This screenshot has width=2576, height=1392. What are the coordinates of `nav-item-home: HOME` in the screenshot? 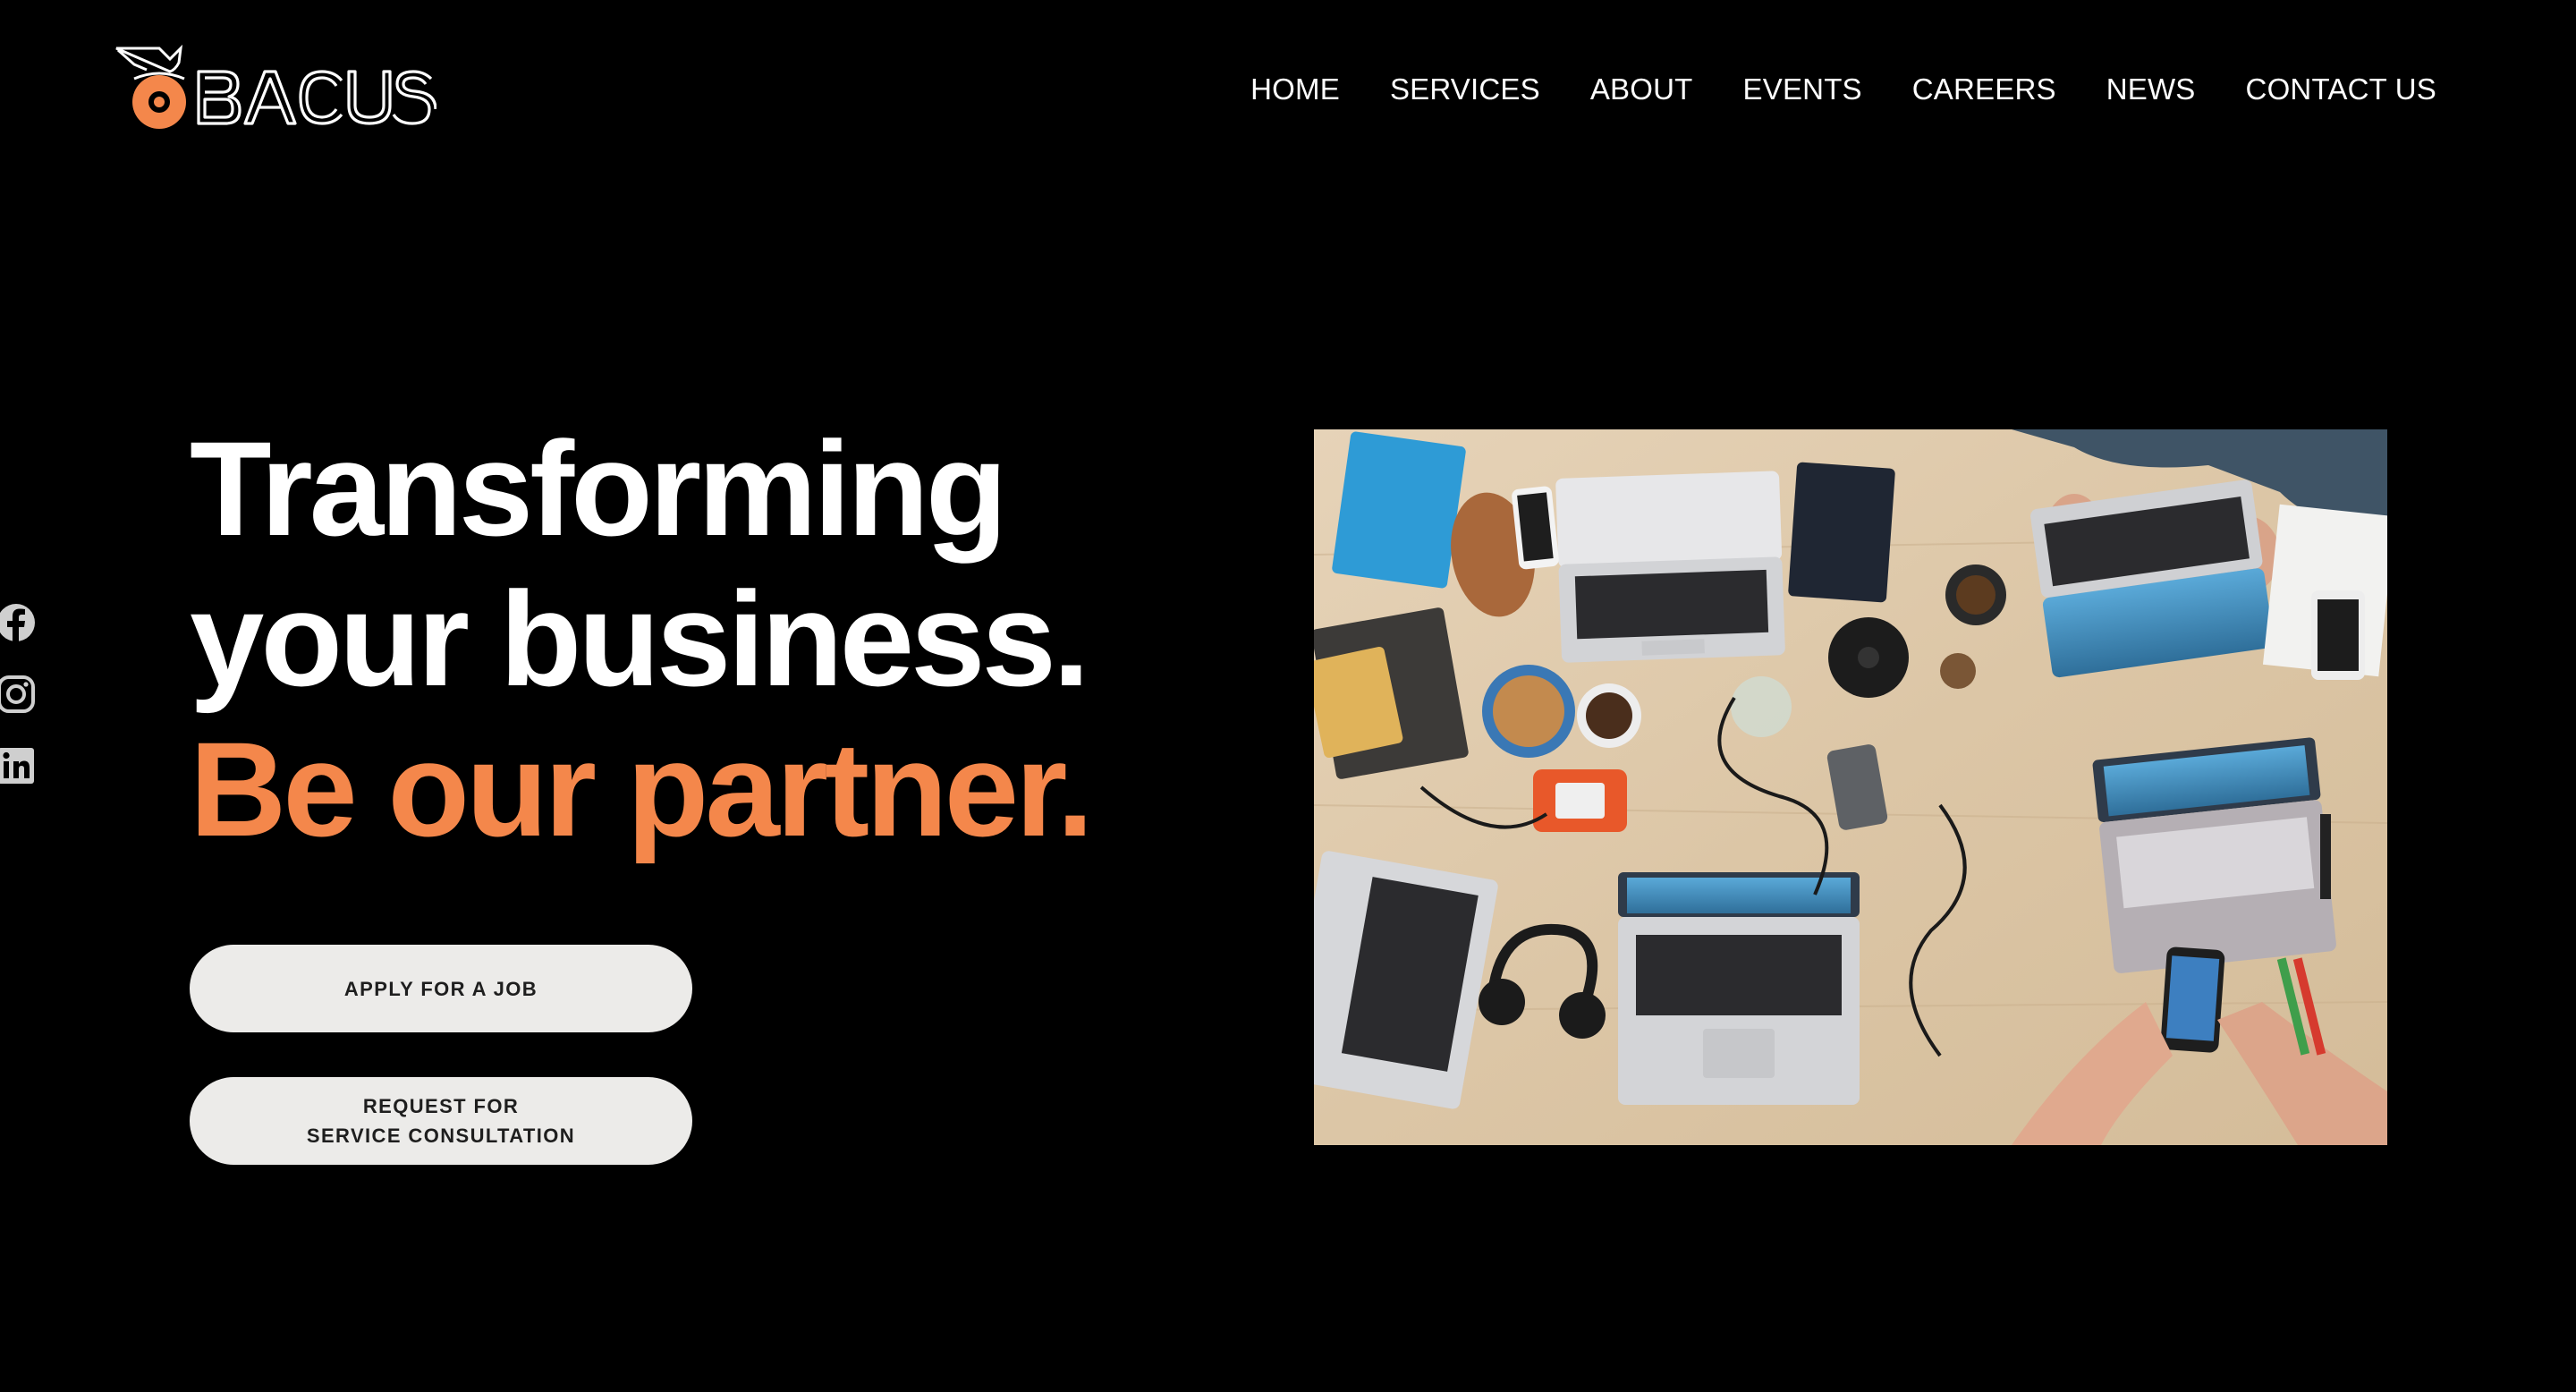 It's located at (1295, 89).